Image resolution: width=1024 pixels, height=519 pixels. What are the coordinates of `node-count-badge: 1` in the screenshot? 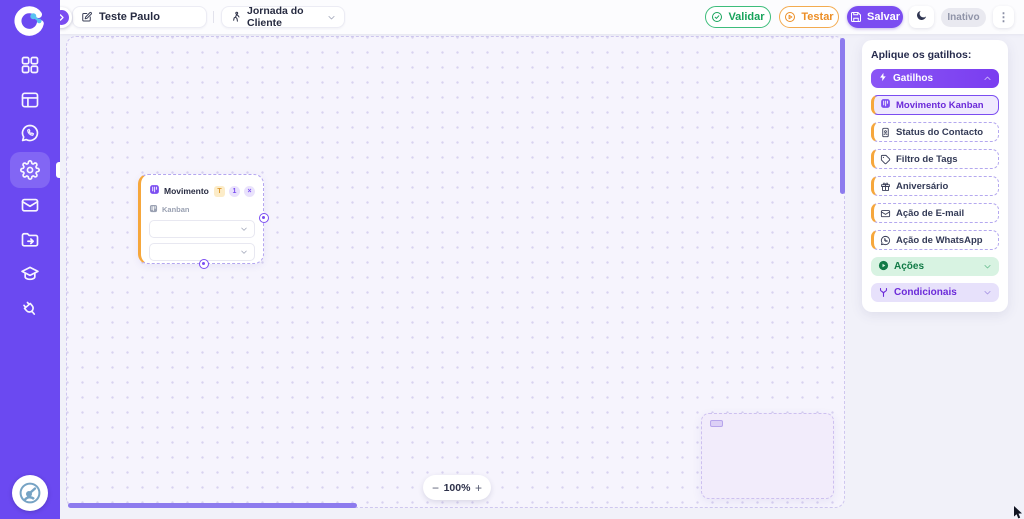 It's located at (234, 191).